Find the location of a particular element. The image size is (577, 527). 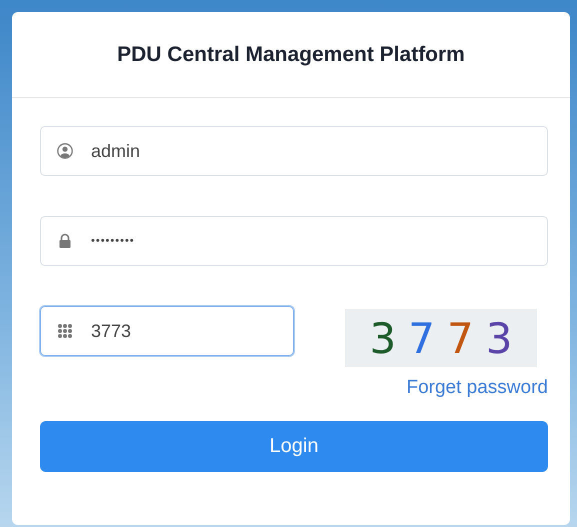

user-icon is located at coordinates (65, 151).